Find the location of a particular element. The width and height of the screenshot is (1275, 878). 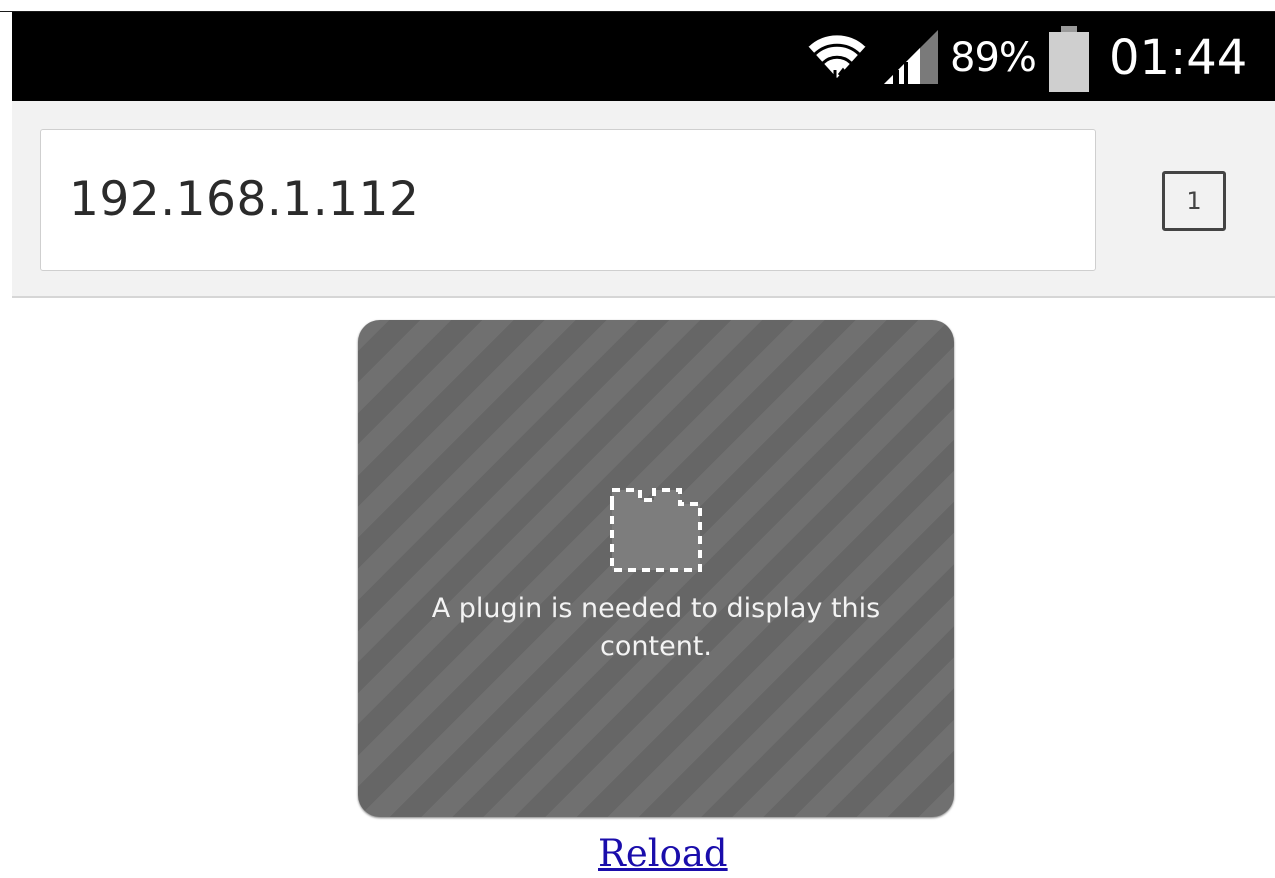

url-text: 192.168.1.112 is located at coordinates (244, 200).